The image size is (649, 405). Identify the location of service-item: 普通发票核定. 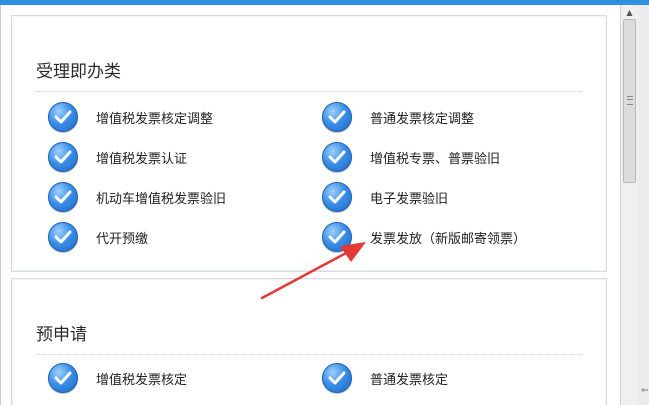
(385, 378).